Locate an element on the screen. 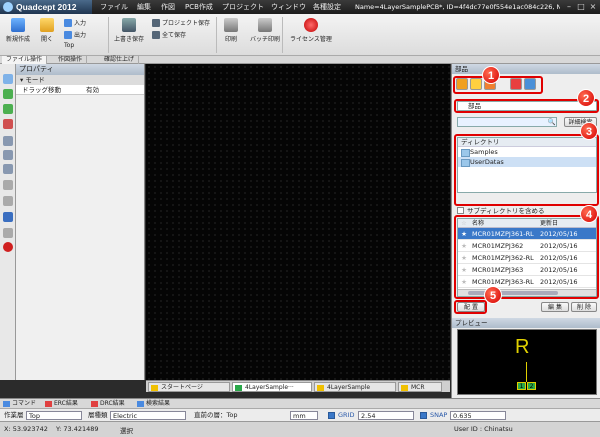  command-tabs: コマンド ERC結果 DRC結果 検索結果 is located at coordinates (300, 403).